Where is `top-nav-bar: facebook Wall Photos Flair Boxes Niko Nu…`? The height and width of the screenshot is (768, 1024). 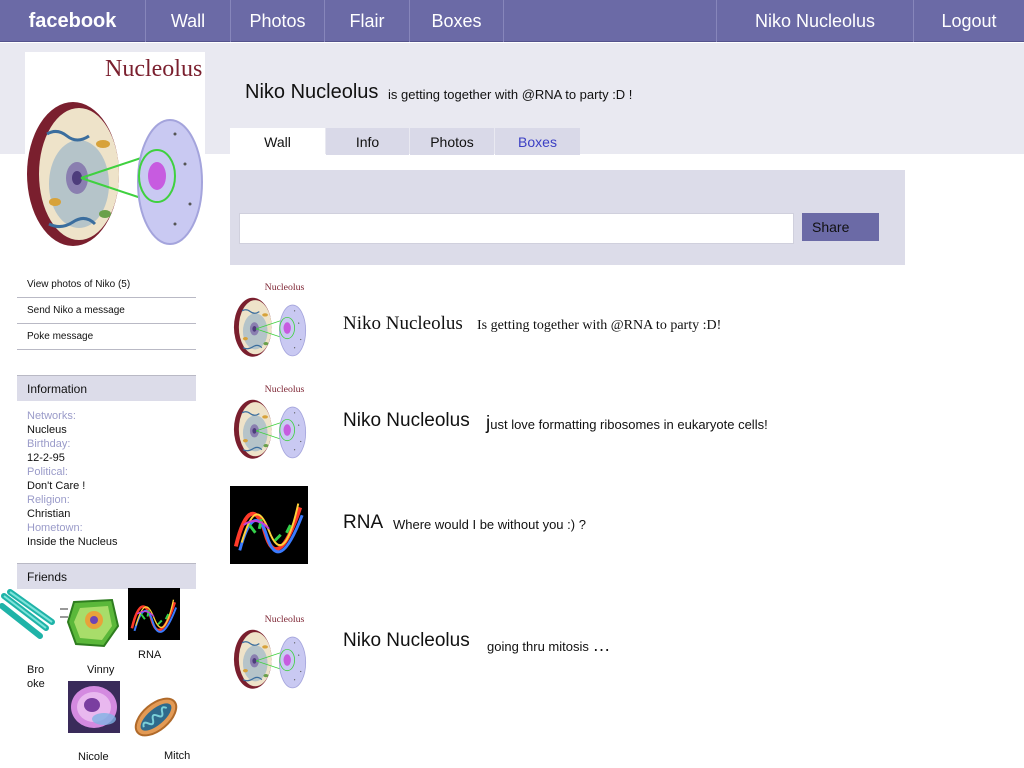
top-nav-bar: facebook Wall Photos Flair Boxes Niko Nu… is located at coordinates (512, 21).